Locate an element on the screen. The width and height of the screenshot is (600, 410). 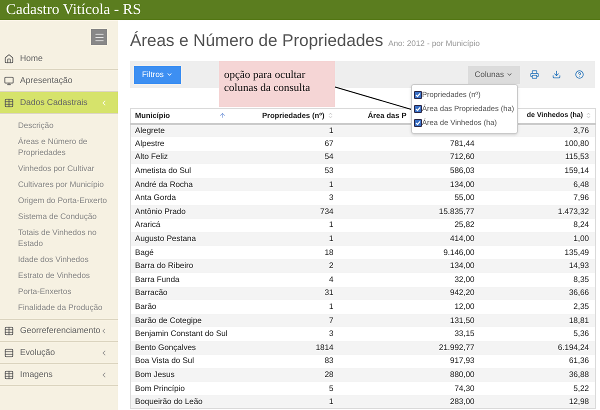
table-cell: 8,35 is located at coordinates (537, 280).